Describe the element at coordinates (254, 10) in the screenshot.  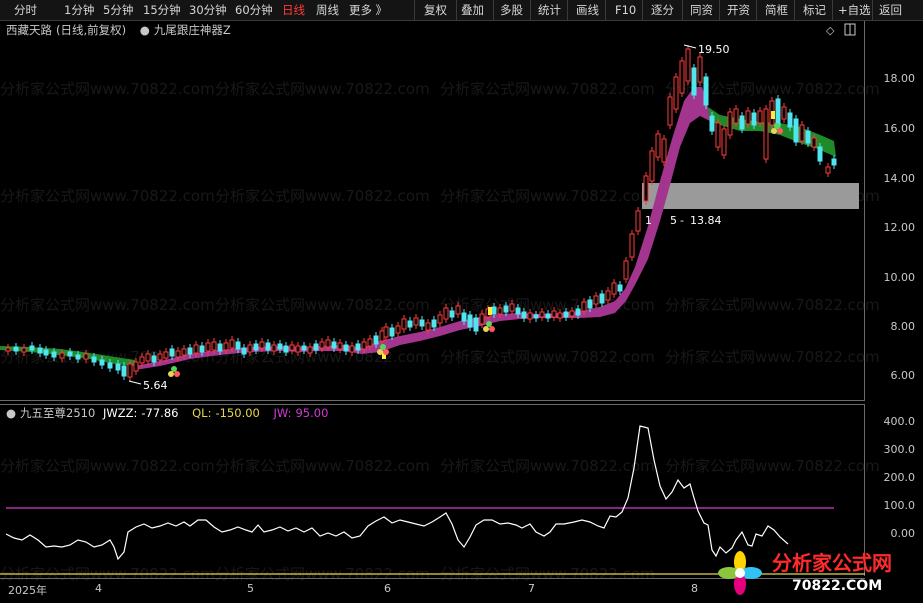
I see `tab-60min: 60分钟` at that location.